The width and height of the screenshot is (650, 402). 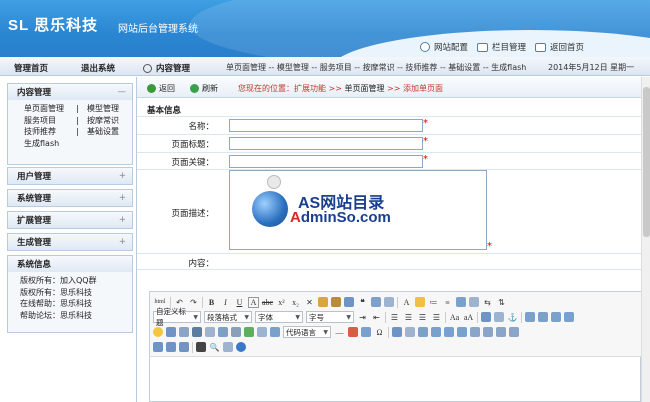 I want to click on frame-icon, so click(x=249, y=332).